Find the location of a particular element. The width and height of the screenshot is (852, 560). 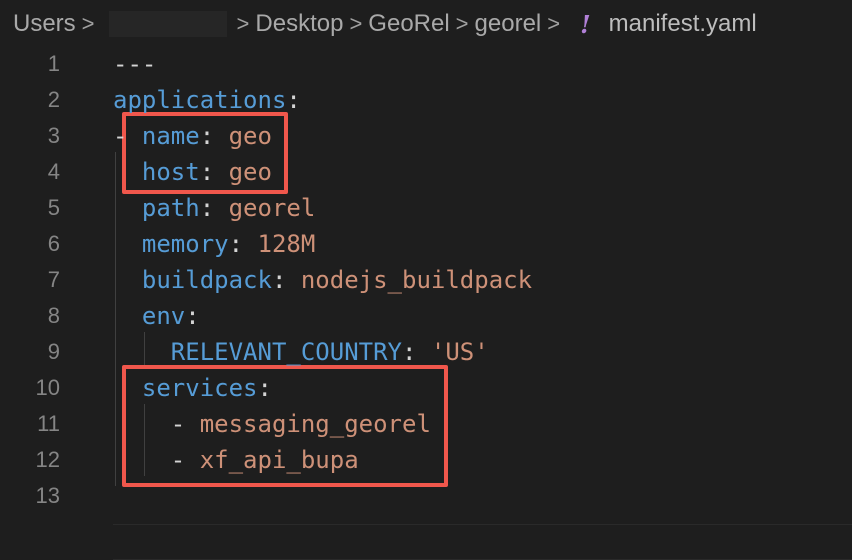

yaml-value: nodejs_buildpack is located at coordinates (416, 280).